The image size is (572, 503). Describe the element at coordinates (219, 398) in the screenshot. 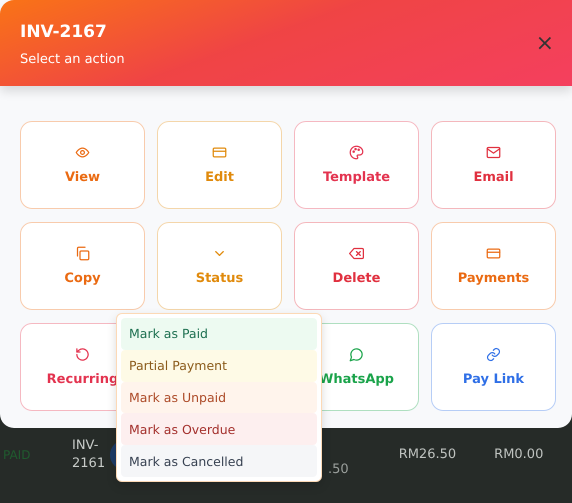

I see `menu-item: Mark as Unpaid` at that location.